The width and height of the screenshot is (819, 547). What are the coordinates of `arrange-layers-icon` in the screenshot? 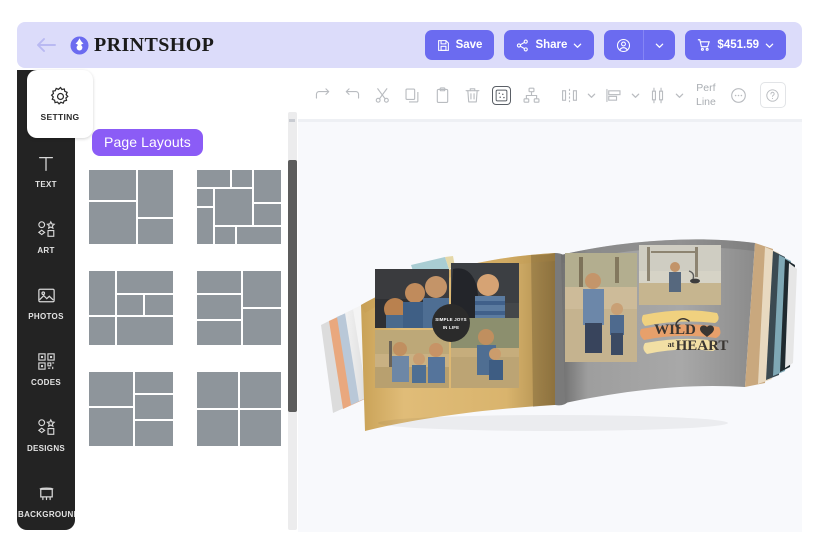 It's located at (531, 95).